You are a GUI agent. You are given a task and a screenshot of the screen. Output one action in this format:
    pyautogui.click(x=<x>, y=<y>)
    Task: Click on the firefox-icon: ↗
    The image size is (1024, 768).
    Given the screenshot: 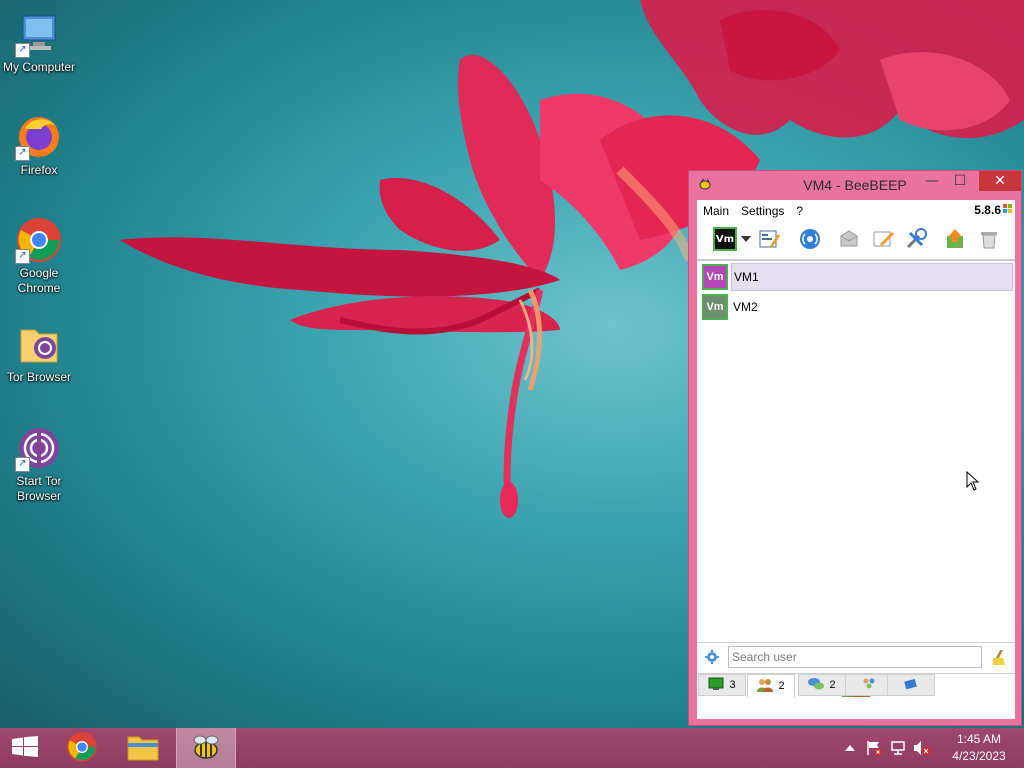 What is the action you would take?
    pyautogui.click(x=39, y=137)
    